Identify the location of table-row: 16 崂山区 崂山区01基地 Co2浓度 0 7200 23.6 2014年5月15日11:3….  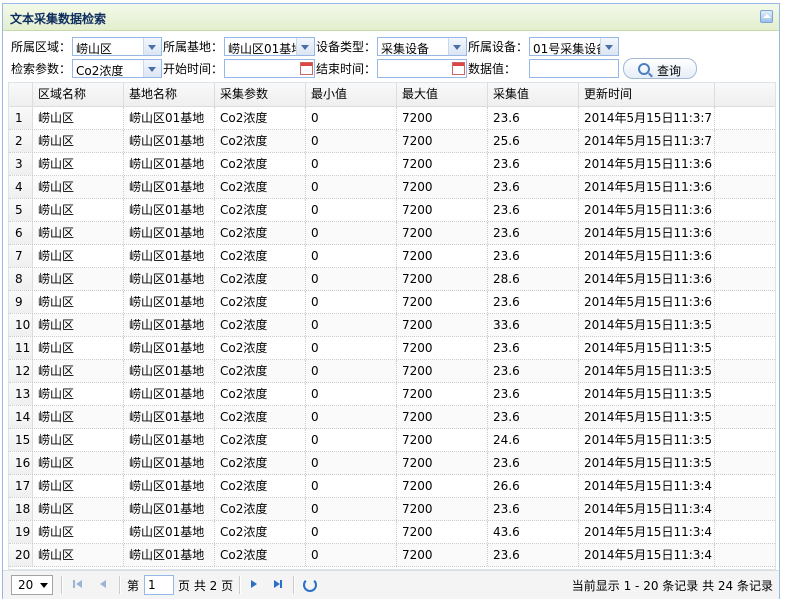
(392, 463).